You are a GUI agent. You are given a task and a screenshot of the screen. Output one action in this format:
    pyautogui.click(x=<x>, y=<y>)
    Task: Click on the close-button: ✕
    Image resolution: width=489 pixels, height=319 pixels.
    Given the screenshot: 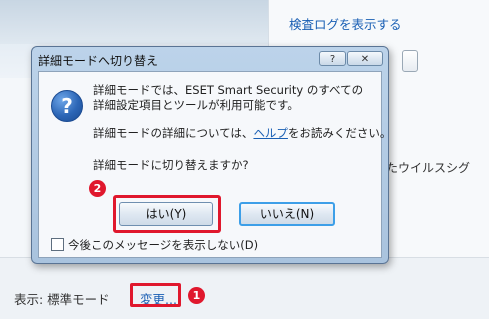 What is the action you would take?
    pyautogui.click(x=365, y=58)
    